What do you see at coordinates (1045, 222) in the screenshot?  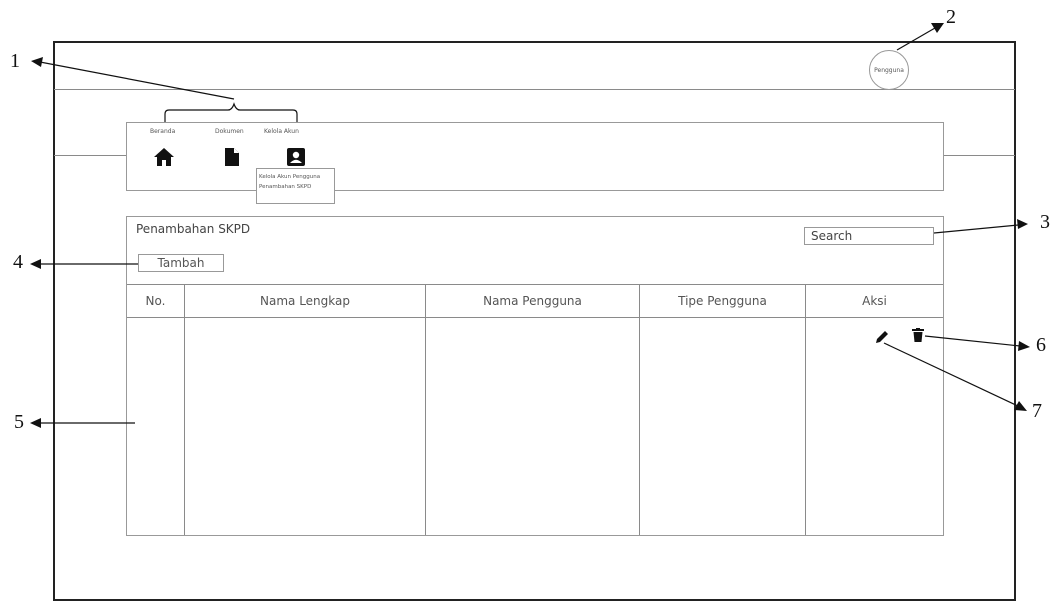 I see `callout-3: 3` at bounding box center [1045, 222].